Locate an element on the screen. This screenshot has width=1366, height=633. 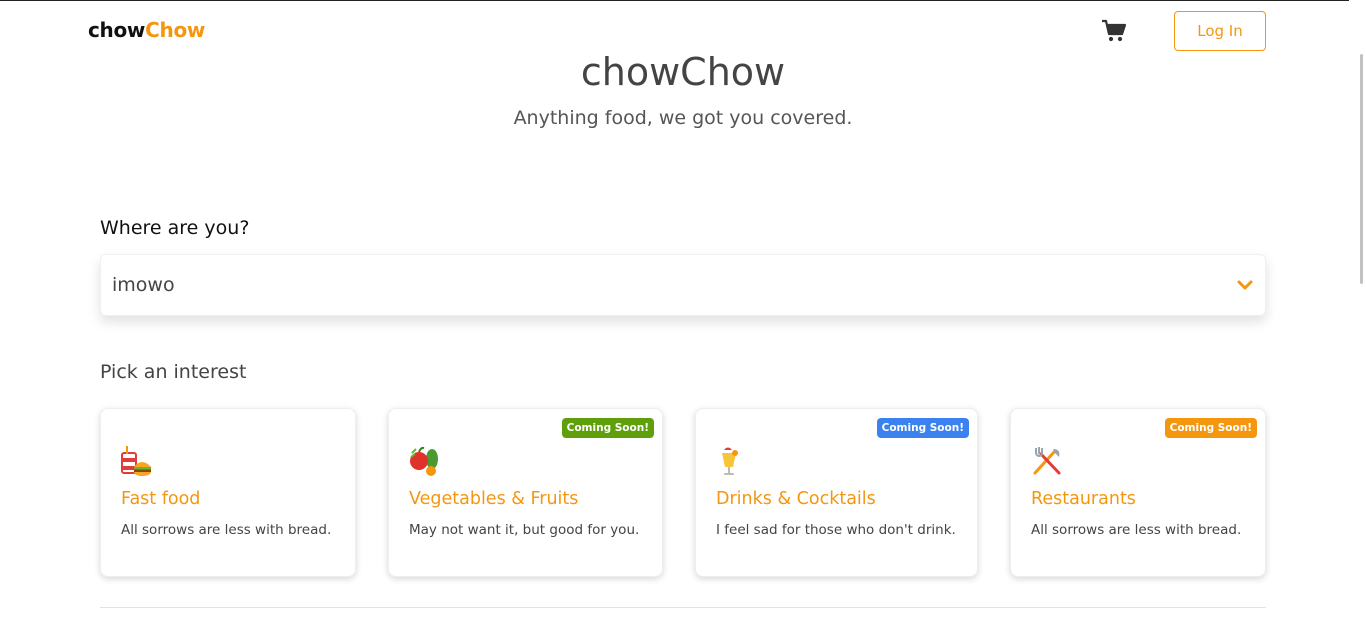
top-border is located at coordinates (683, 0).